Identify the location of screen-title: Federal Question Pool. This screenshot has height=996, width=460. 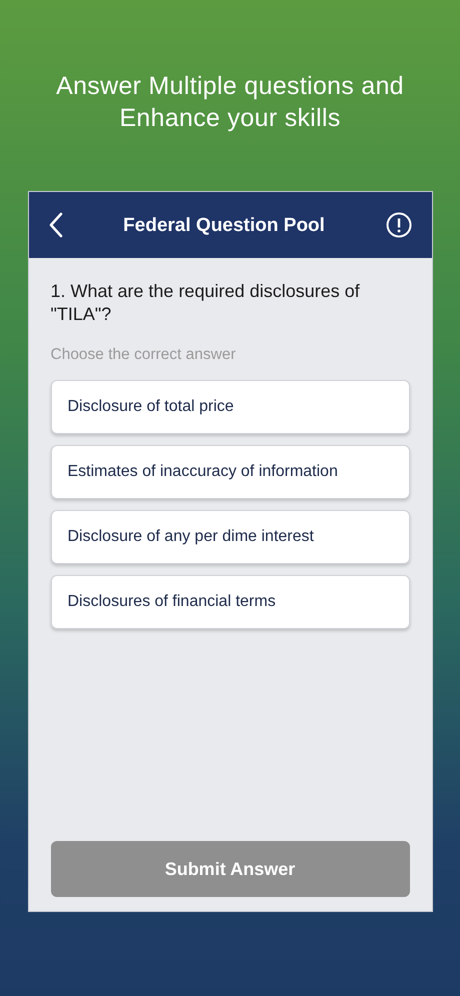
(224, 226).